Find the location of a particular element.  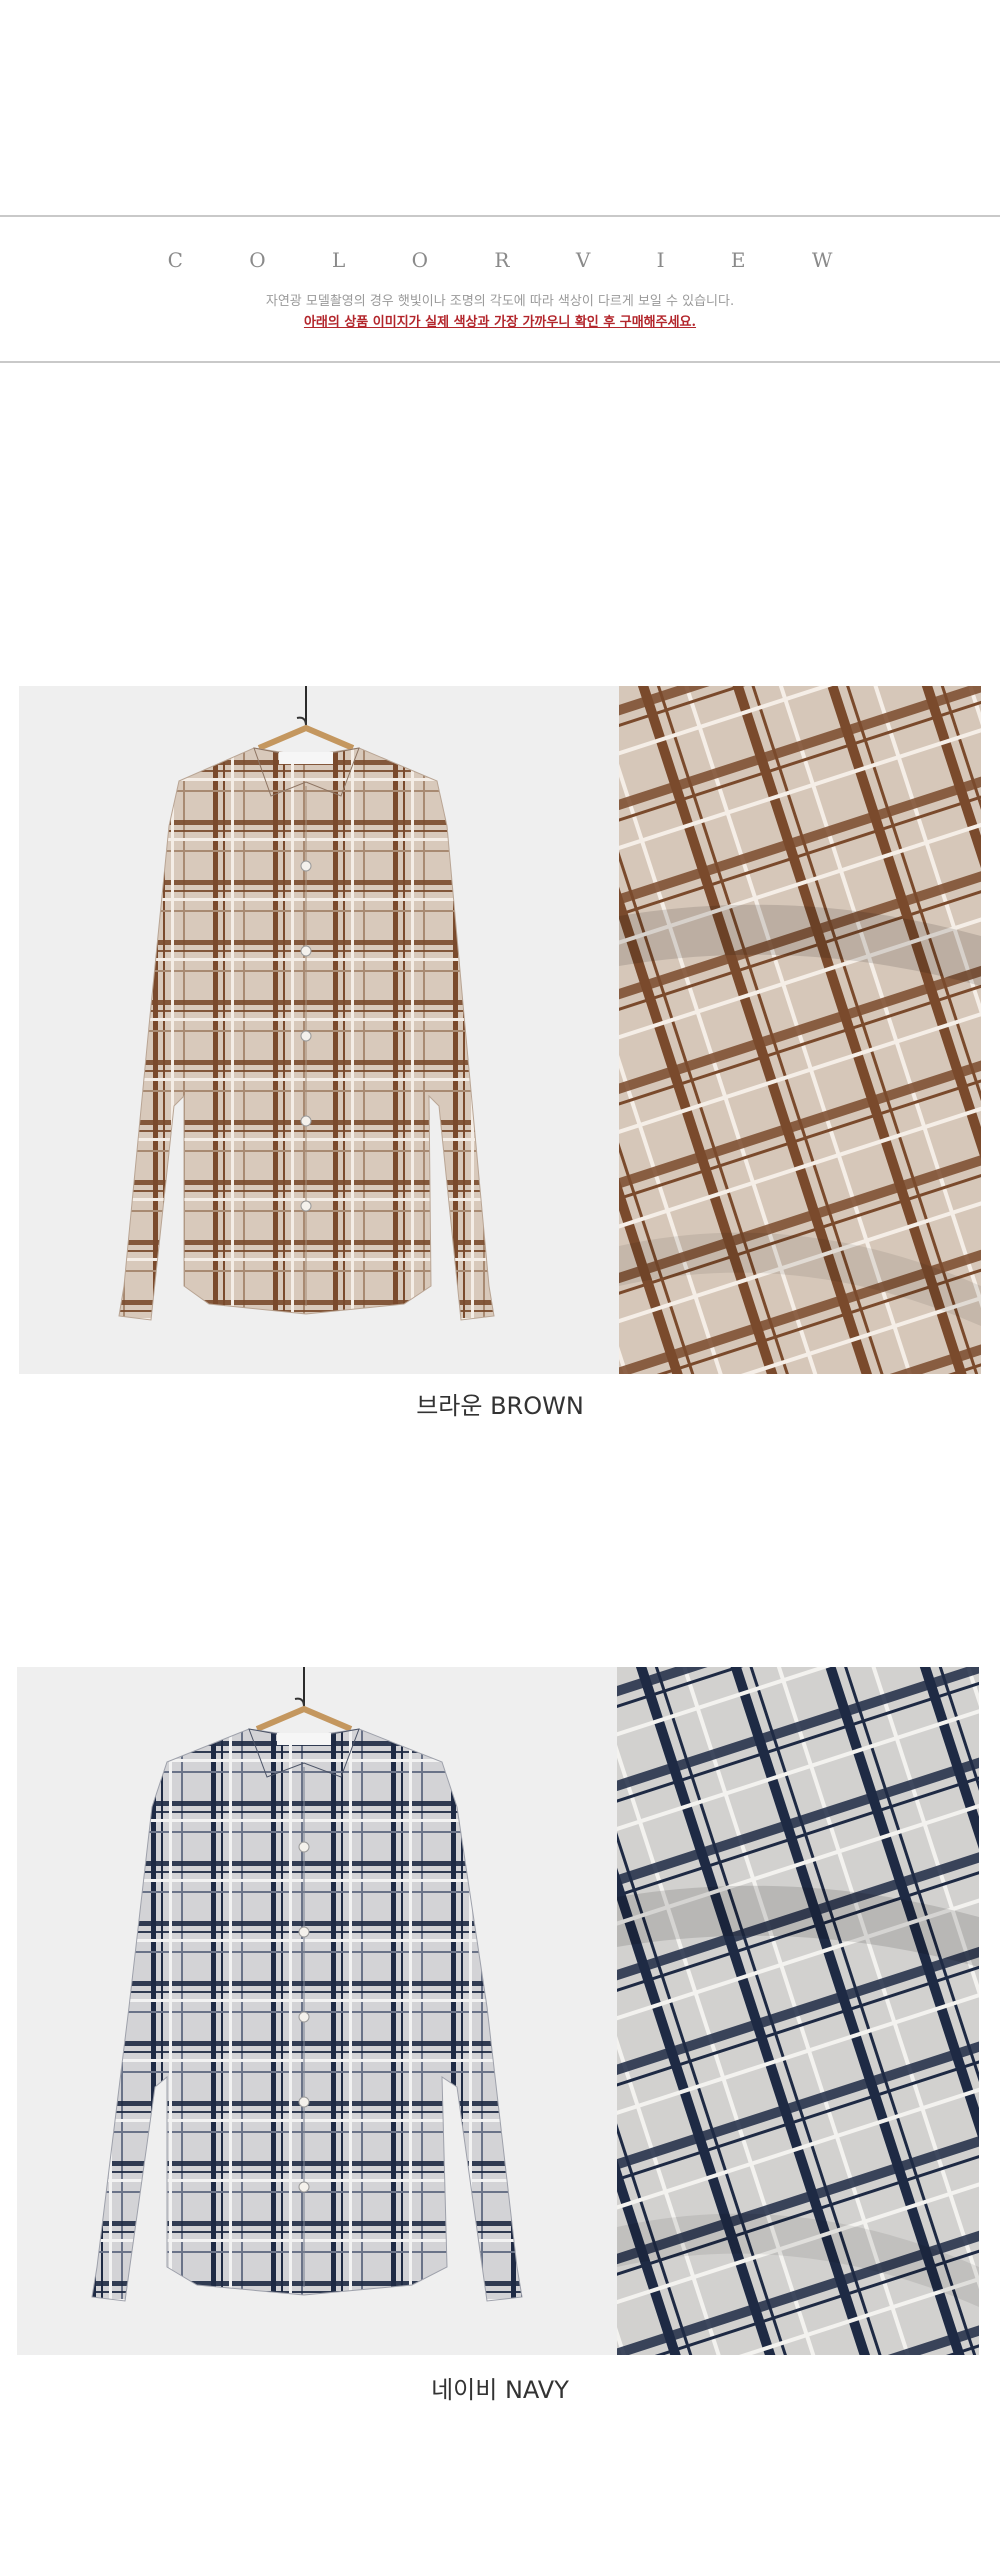

header-bottom-divider is located at coordinates (500, 362).